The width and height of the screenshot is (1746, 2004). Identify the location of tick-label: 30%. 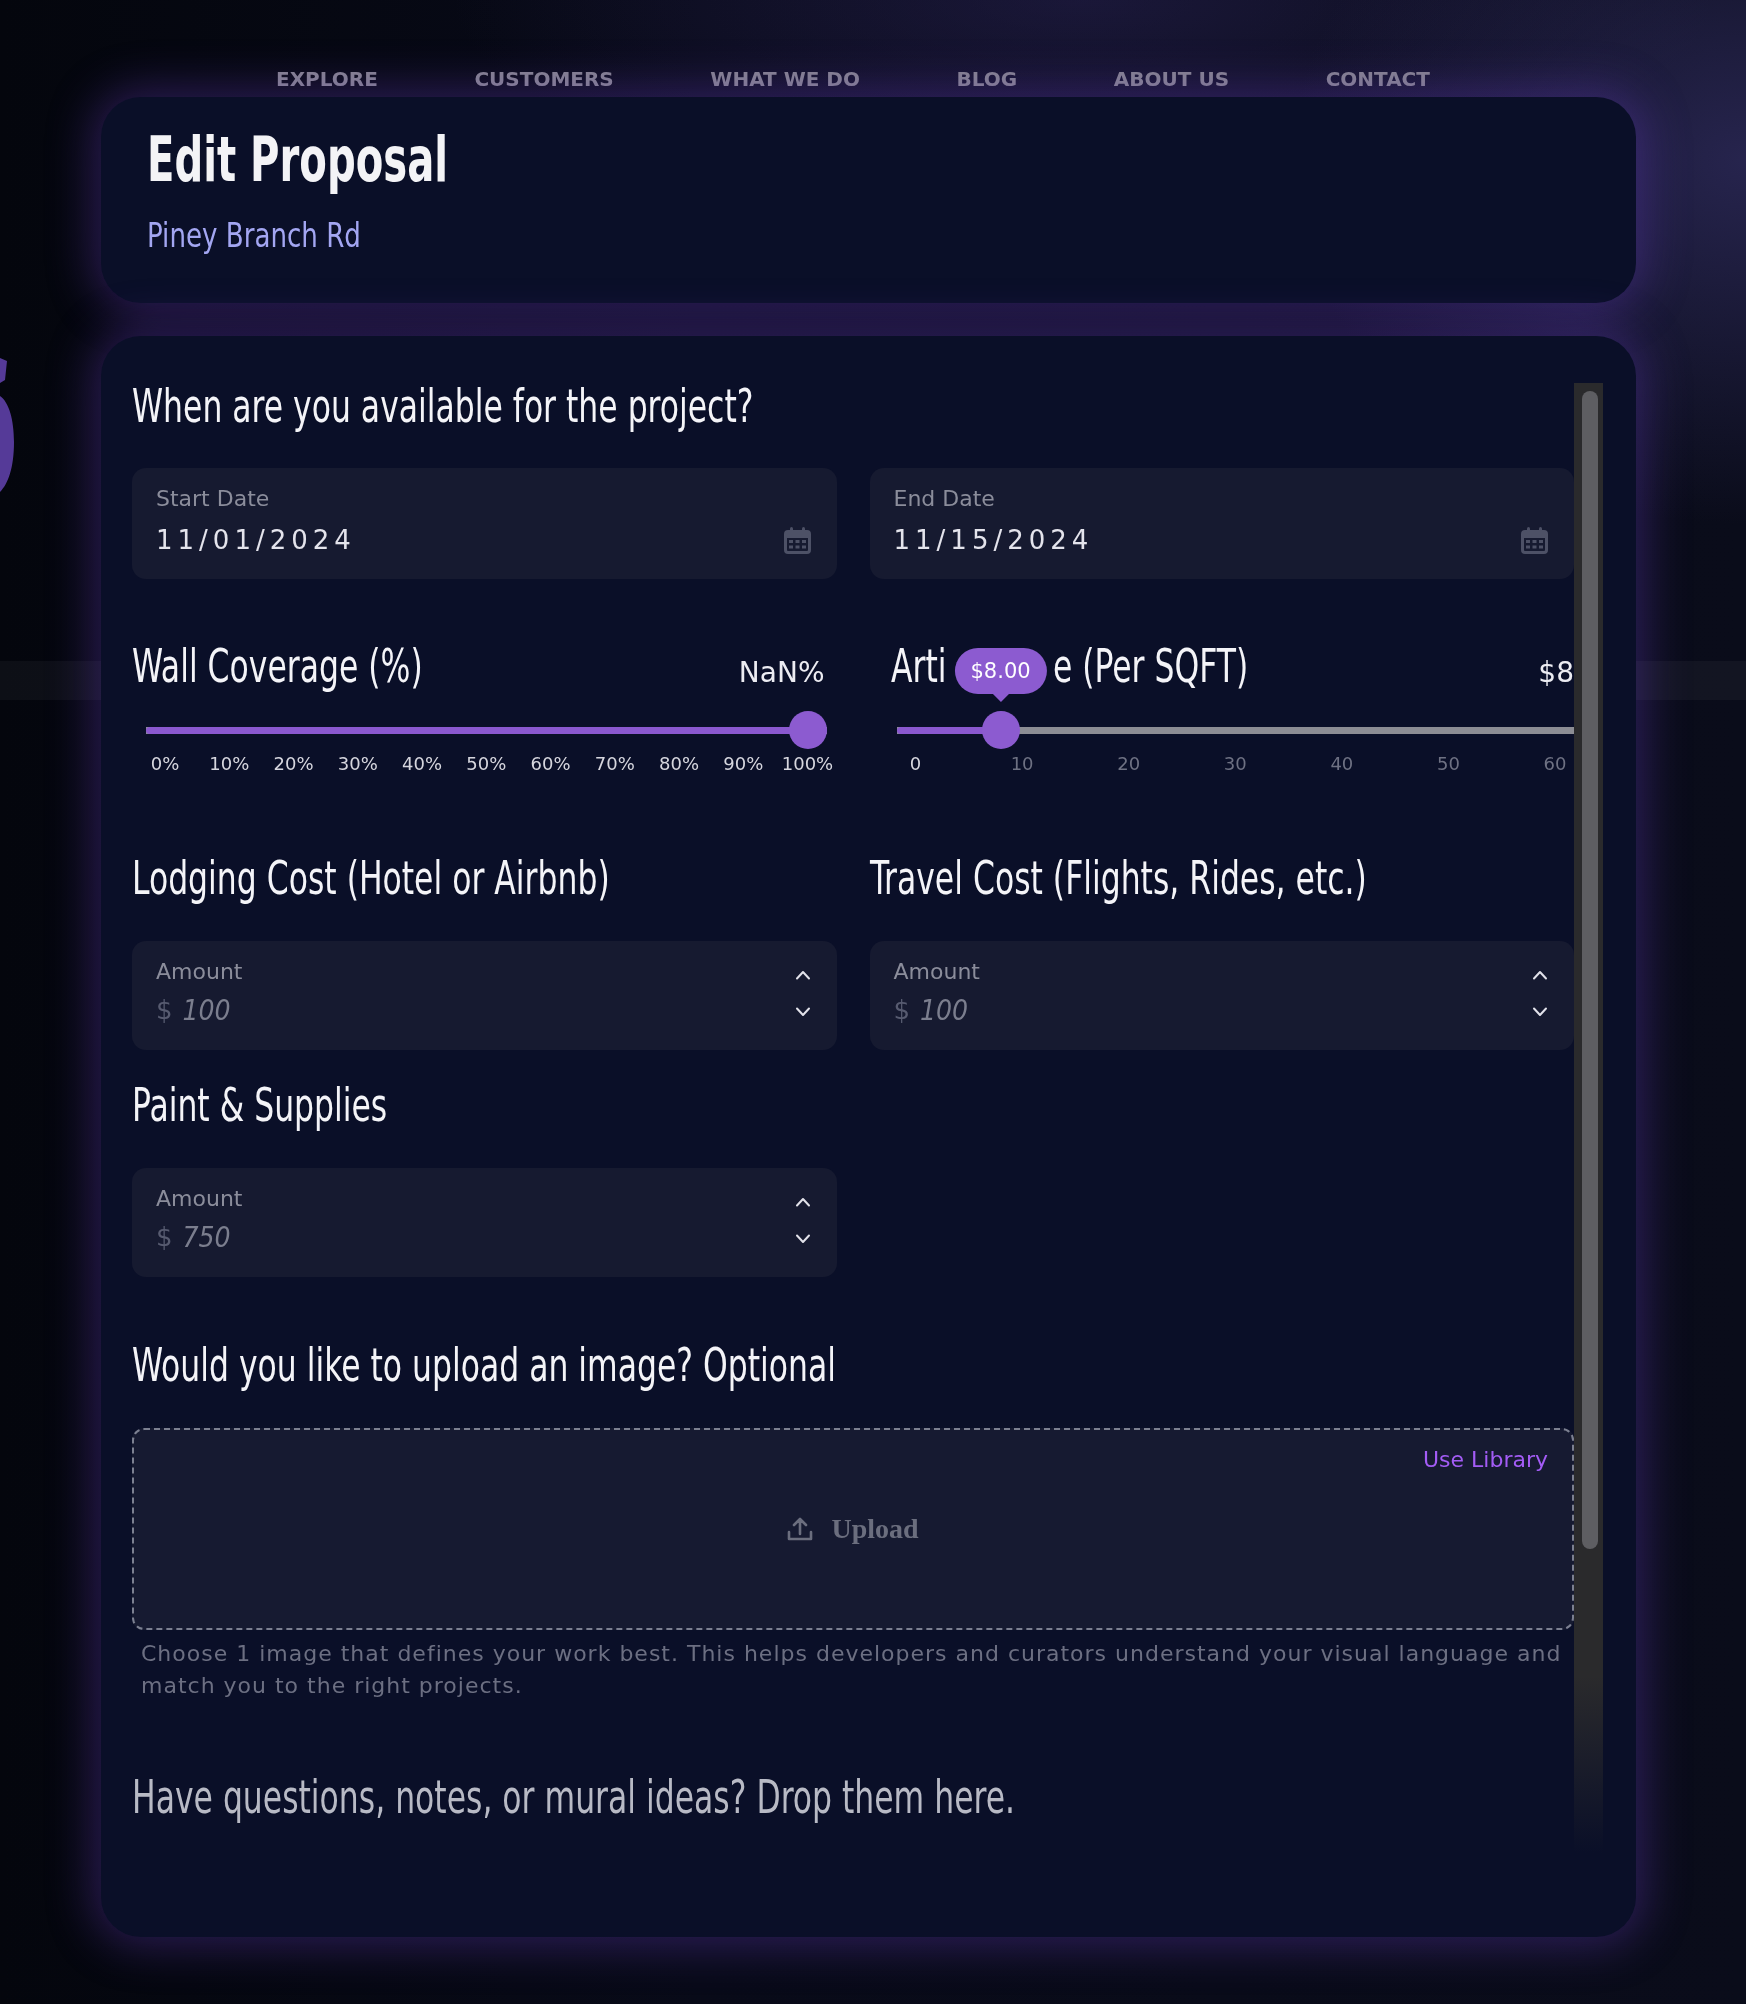
(357, 764).